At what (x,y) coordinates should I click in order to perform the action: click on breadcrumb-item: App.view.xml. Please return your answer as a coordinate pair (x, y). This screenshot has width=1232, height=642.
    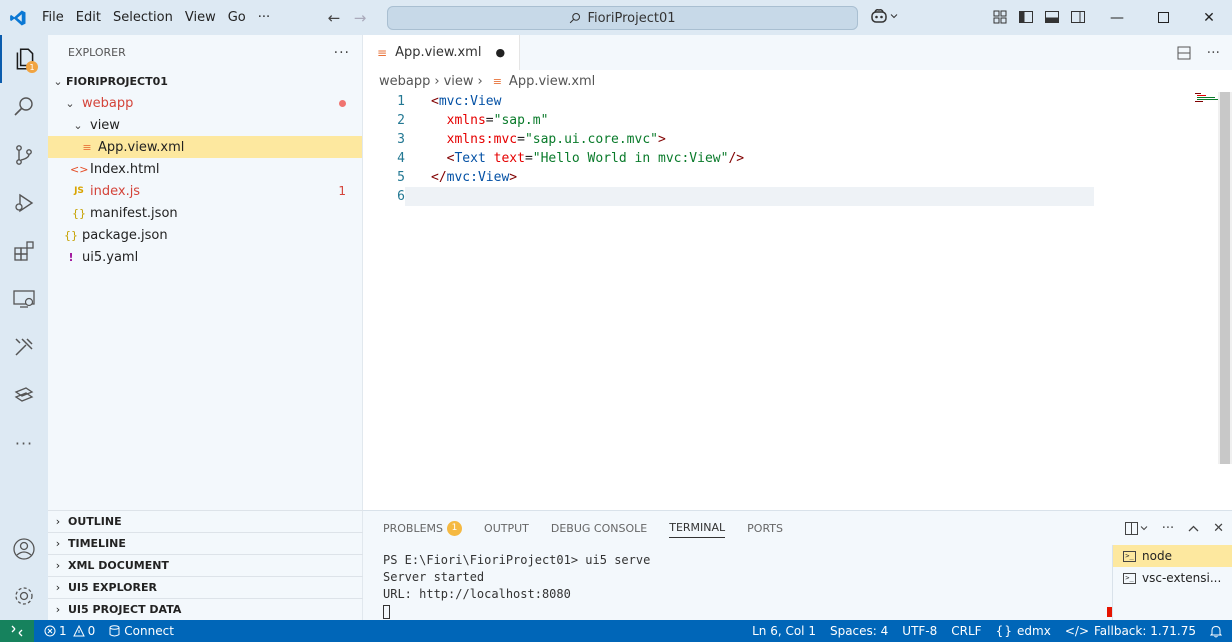
    Looking at the image, I should click on (552, 81).